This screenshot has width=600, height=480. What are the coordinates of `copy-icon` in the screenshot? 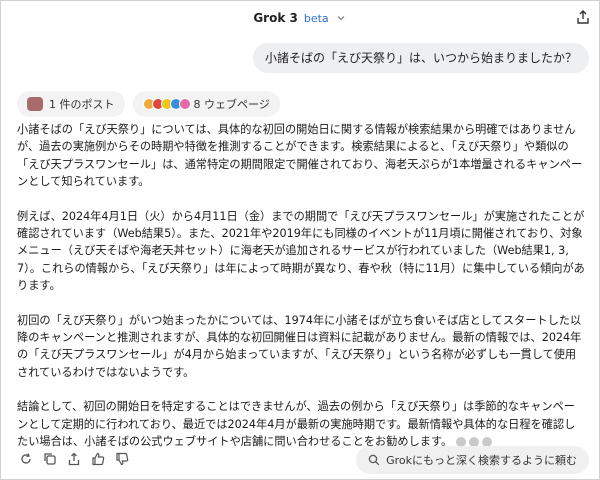 It's located at (50, 459).